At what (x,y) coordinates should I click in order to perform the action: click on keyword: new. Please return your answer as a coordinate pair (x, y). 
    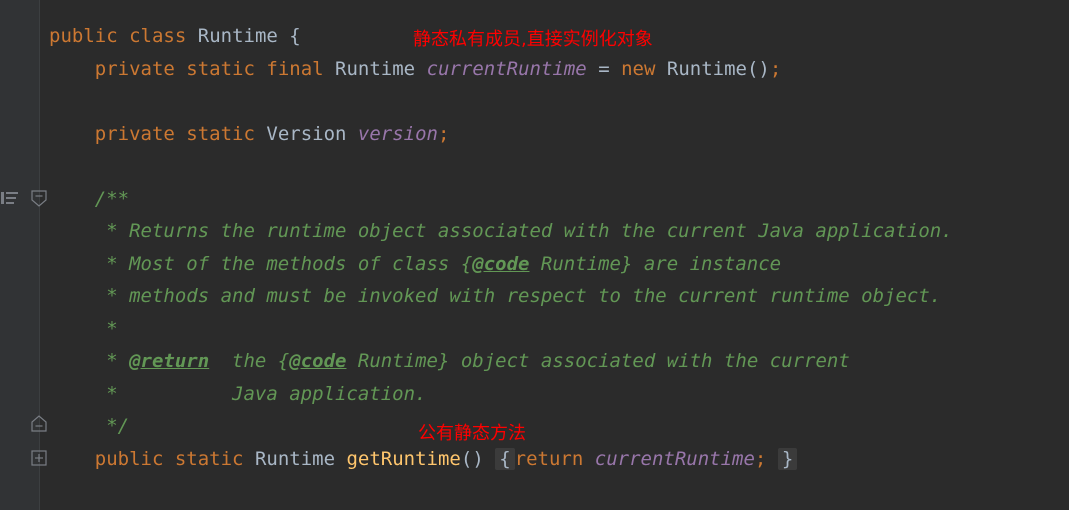
    Looking at the image, I should click on (638, 69).